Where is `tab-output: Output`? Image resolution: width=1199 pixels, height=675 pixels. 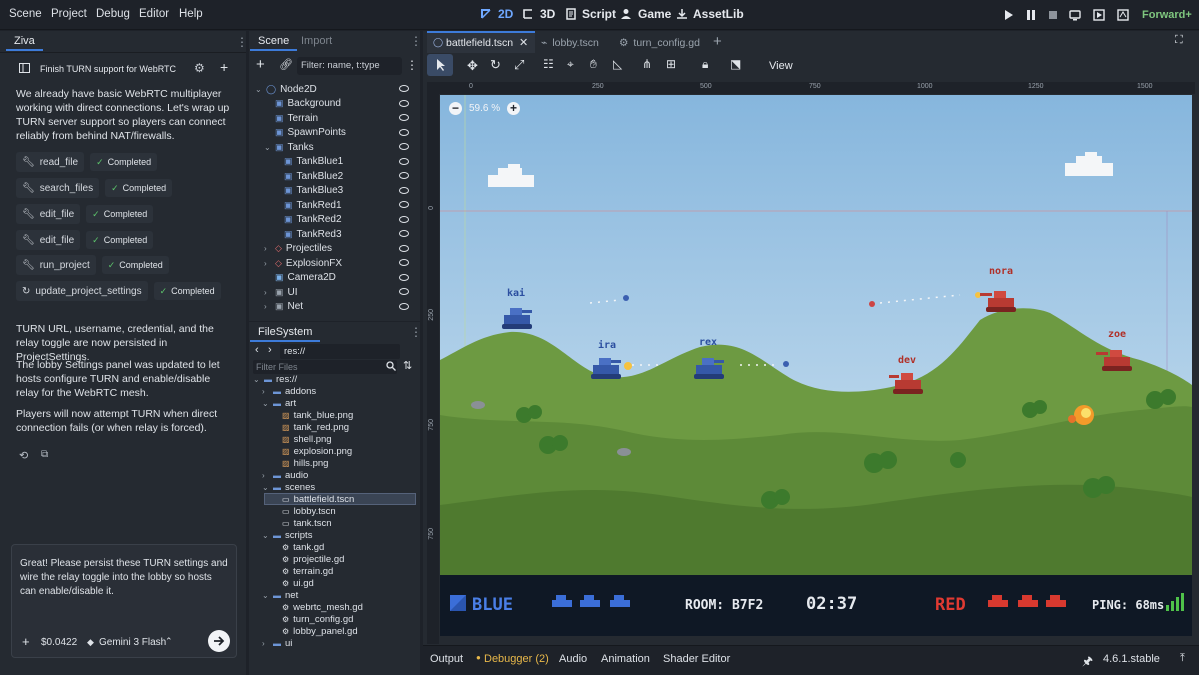 tab-output: Output is located at coordinates (446, 659).